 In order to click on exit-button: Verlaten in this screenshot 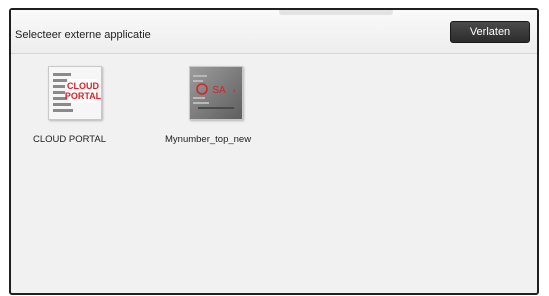, I will do `click(490, 32)`.